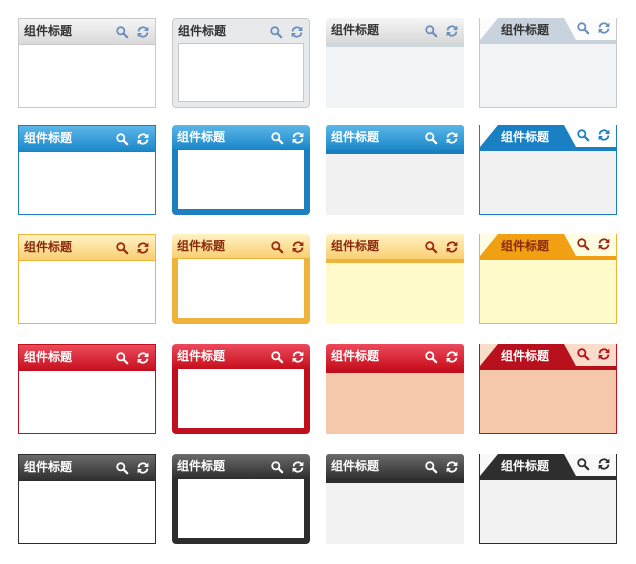  Describe the element at coordinates (87, 170) in the screenshot. I see `widget-panel-blue-style-1: 组件标题` at that location.